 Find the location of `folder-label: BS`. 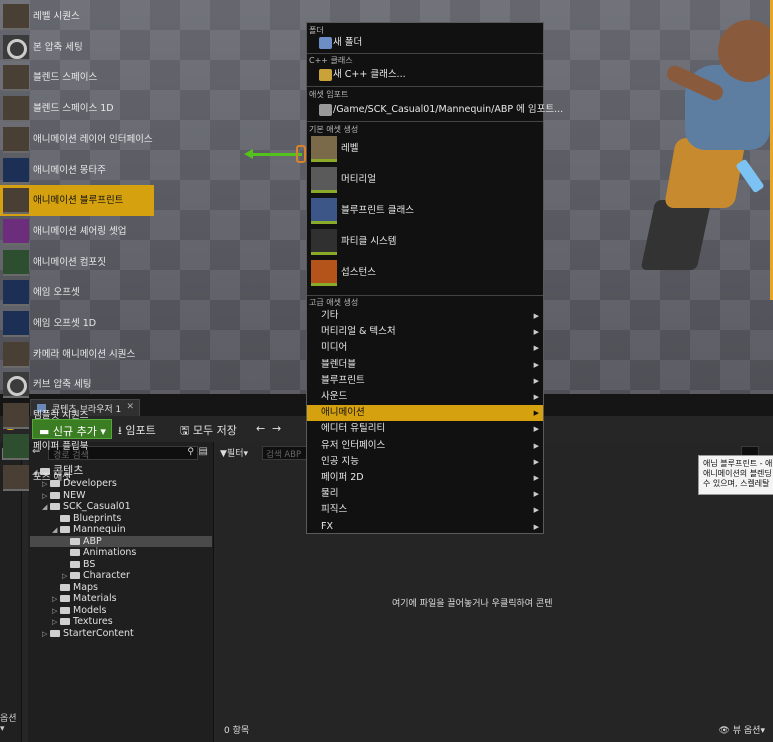

folder-label: BS is located at coordinates (89, 564).